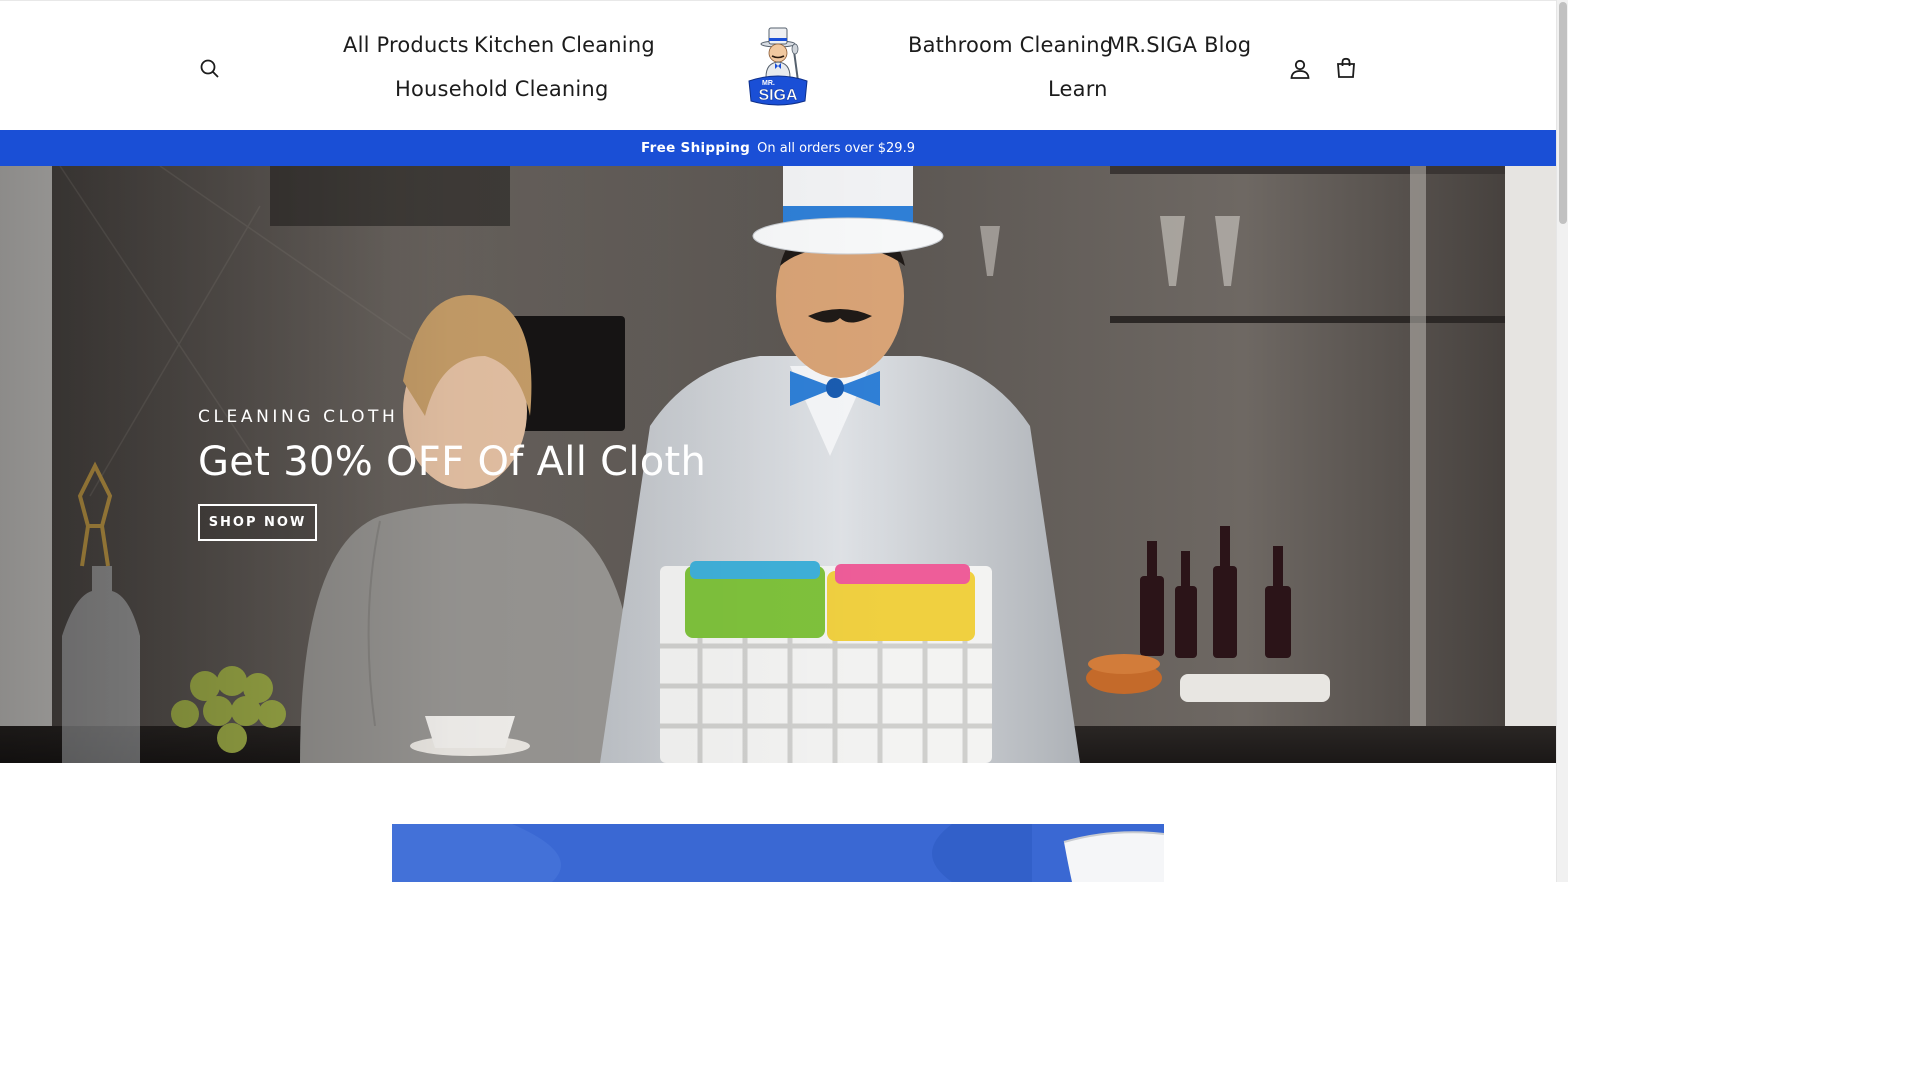 The image size is (1920, 1080). I want to click on page-scrollbar, so click(1562, 441).